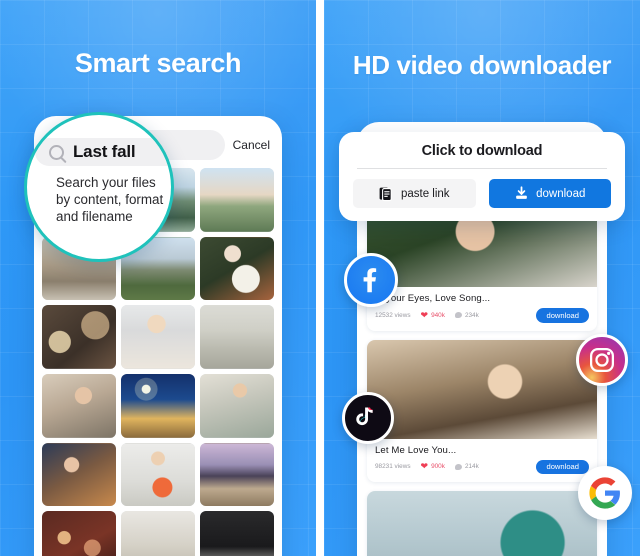 This screenshot has height=556, width=640. What do you see at coordinates (482, 176) in the screenshot?
I see `download-card: Click to download paste link download` at bounding box center [482, 176].